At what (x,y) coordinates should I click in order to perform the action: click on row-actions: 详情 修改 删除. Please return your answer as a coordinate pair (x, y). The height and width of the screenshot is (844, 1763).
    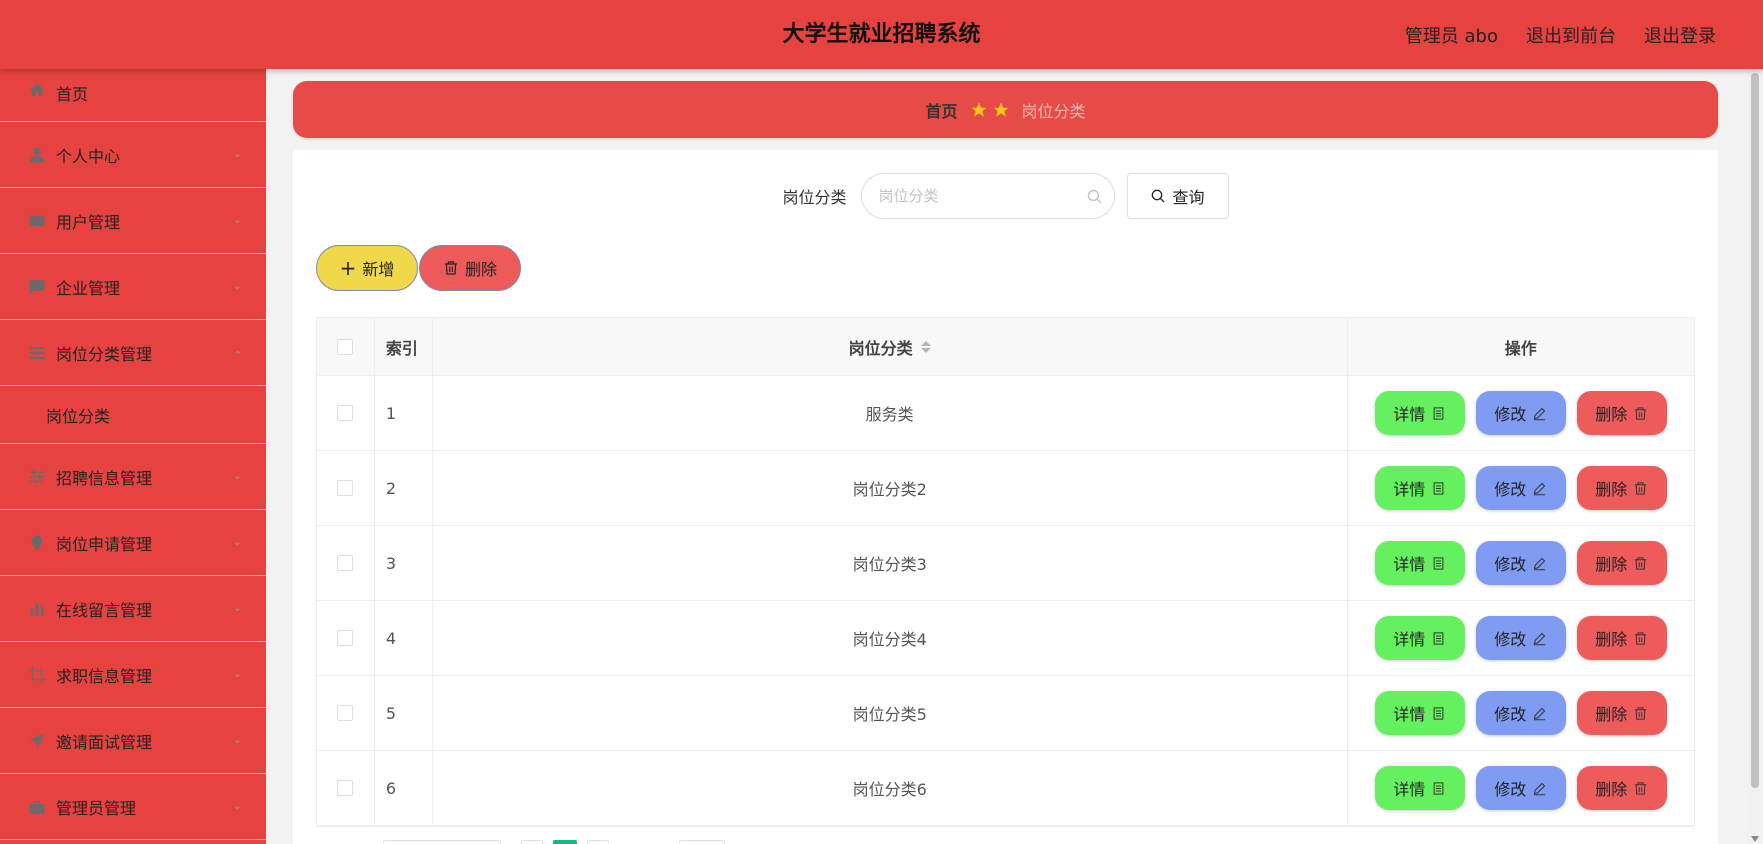
    Looking at the image, I should click on (1521, 638).